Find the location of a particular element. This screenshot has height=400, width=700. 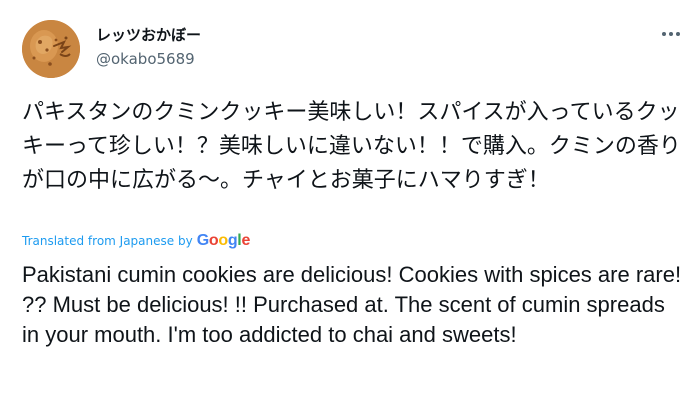

more-icon is located at coordinates (664, 34).